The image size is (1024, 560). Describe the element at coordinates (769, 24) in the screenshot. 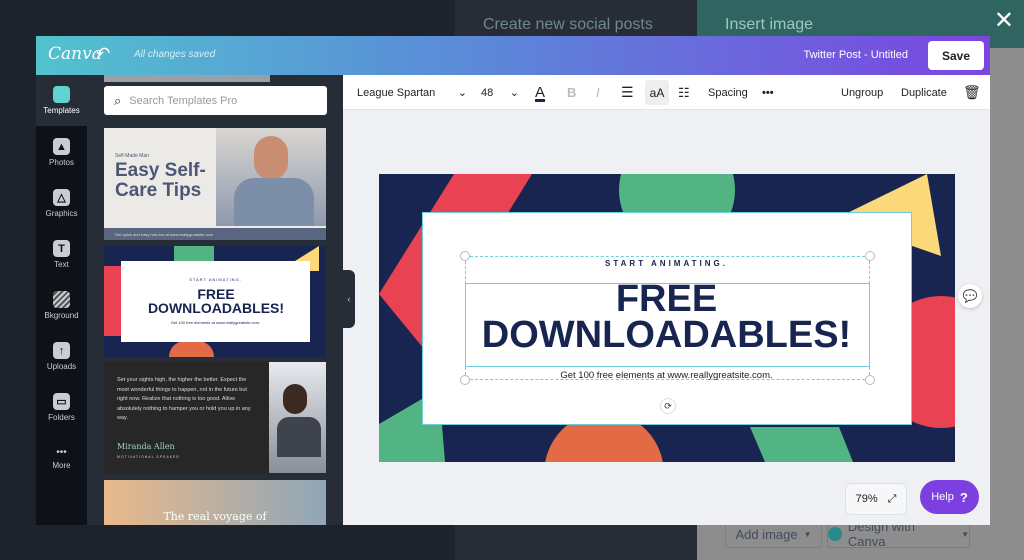

I see `insert-image-title: Insert image` at that location.